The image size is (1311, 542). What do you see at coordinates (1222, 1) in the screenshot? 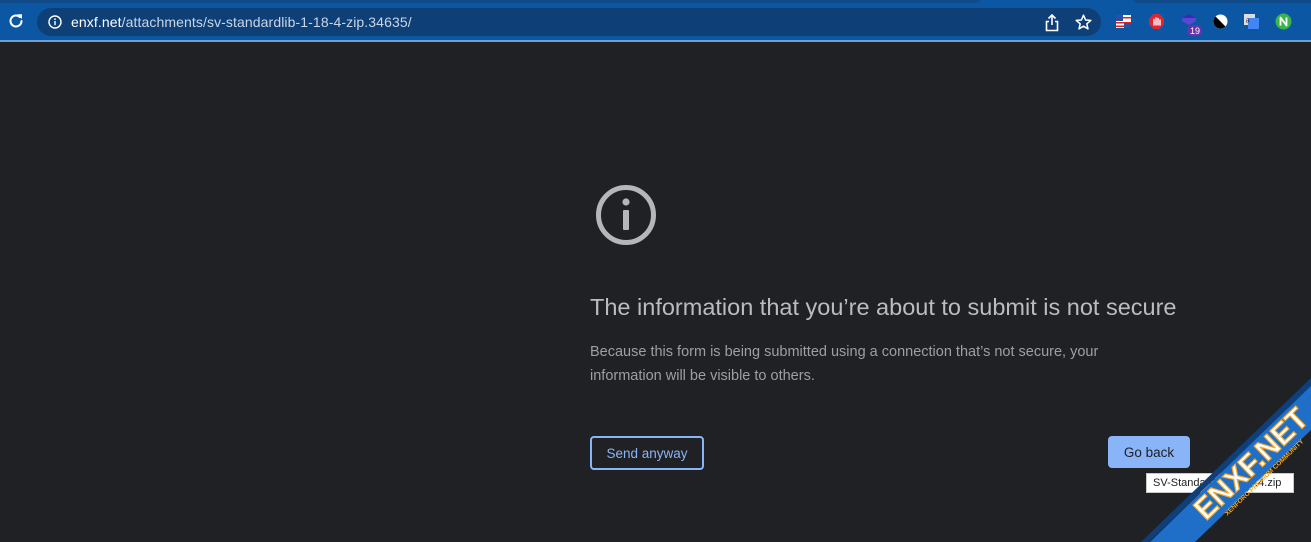
I see `tab-strip-edge-right` at bounding box center [1222, 1].